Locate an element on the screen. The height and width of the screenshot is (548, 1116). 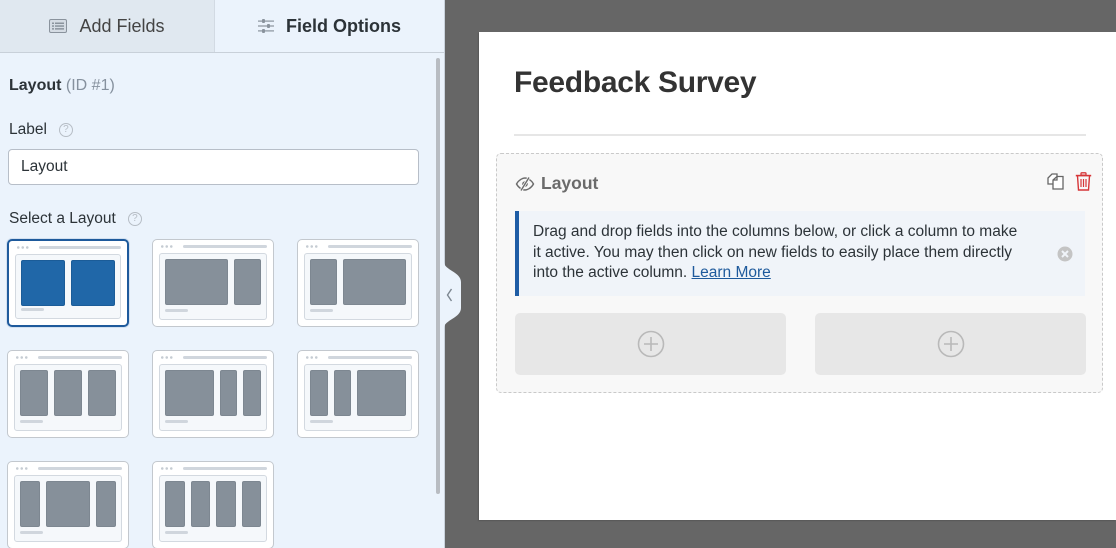
form-title: Feedback Survey is located at coordinates (635, 82).